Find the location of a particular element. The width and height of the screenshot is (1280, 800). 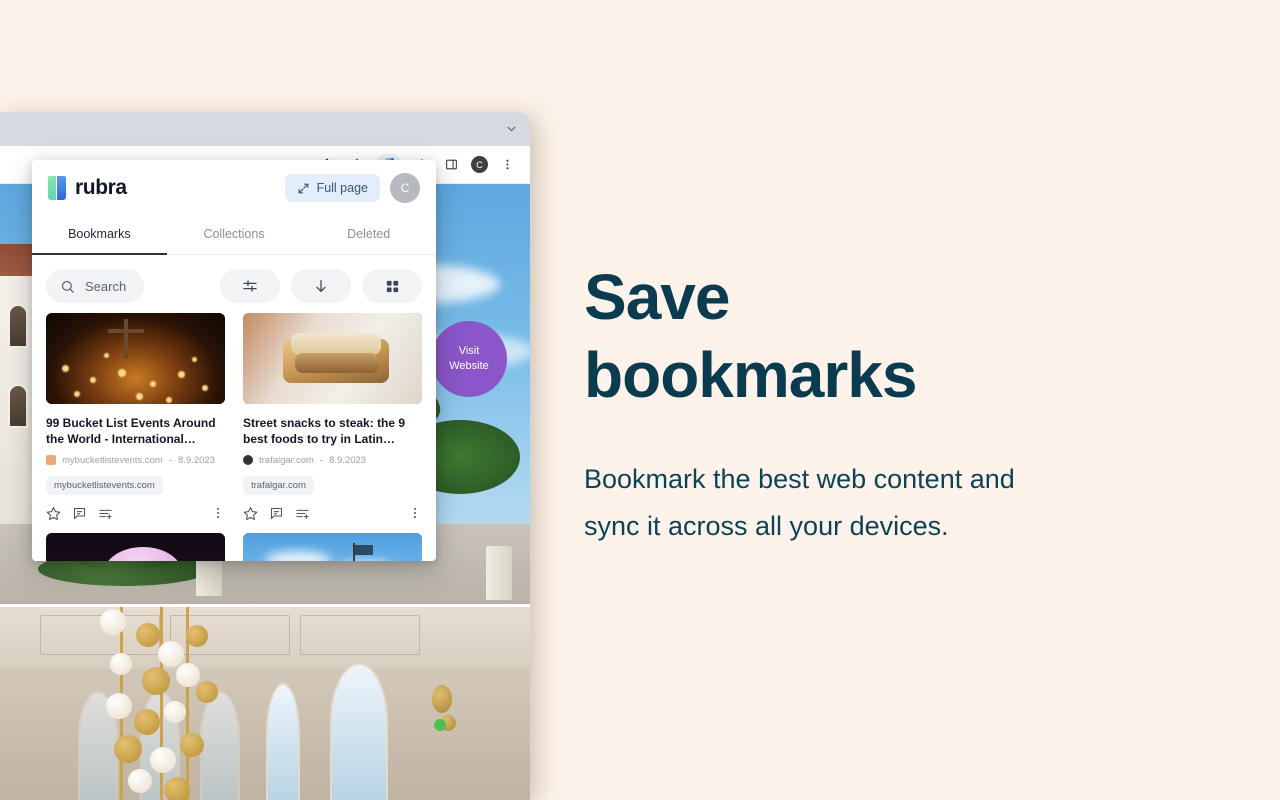

rubra-brand: rubra is located at coordinates (87, 188).